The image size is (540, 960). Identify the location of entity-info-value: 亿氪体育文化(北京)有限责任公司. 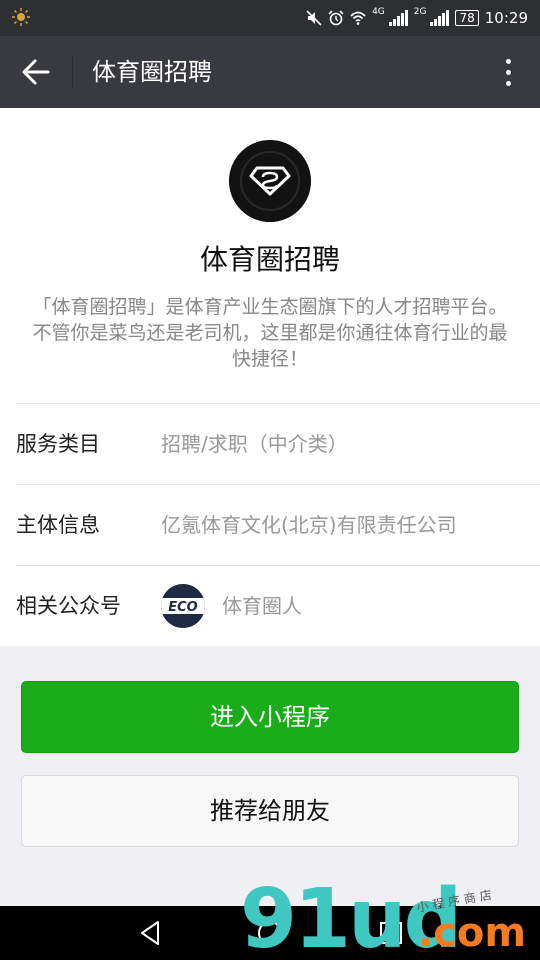
(309, 525).